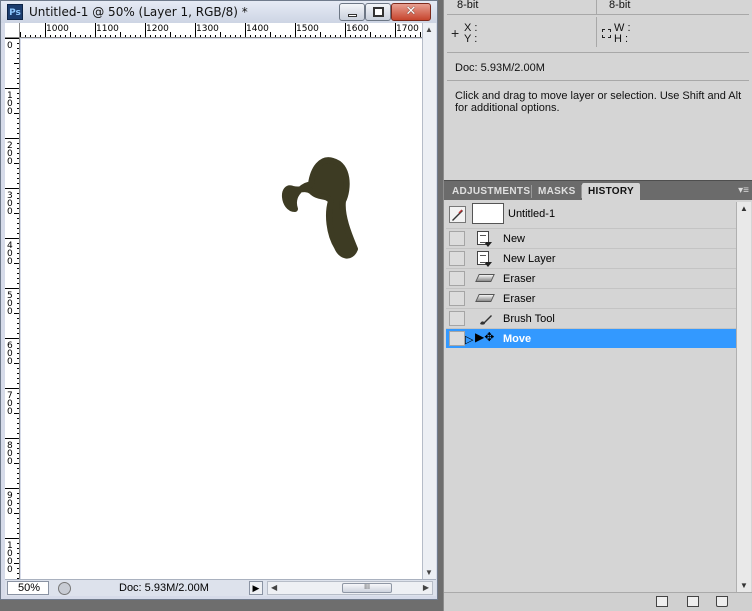  Describe the element at coordinates (157, 29) in the screenshot. I see `ruler-label-1200: 1200` at that location.